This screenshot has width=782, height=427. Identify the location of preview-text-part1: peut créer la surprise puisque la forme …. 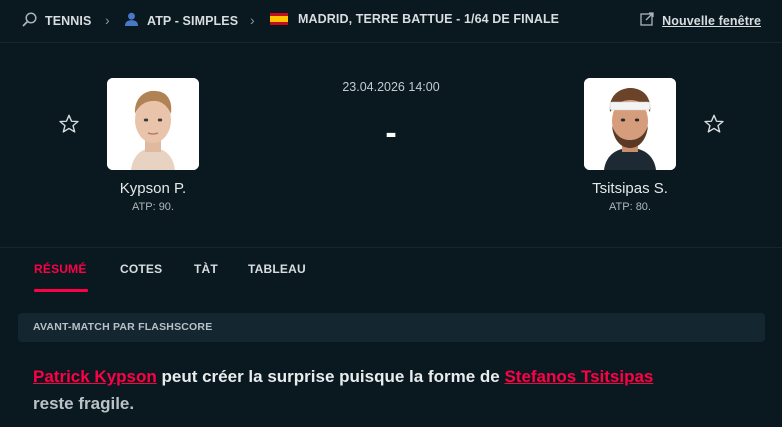
(330, 376).